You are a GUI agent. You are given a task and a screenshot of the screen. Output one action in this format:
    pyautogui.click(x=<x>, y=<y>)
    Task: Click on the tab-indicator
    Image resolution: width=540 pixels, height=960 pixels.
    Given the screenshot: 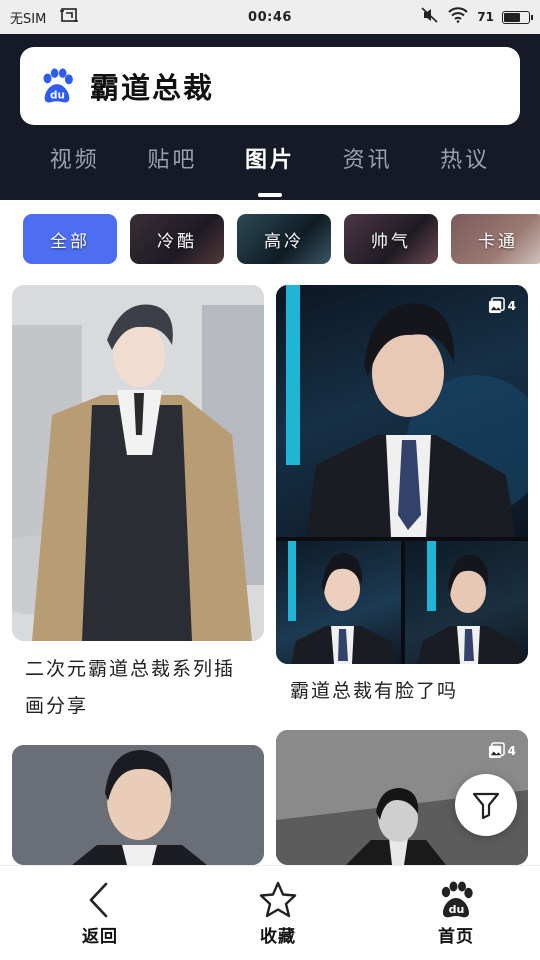 What is the action you would take?
    pyautogui.click(x=270, y=195)
    